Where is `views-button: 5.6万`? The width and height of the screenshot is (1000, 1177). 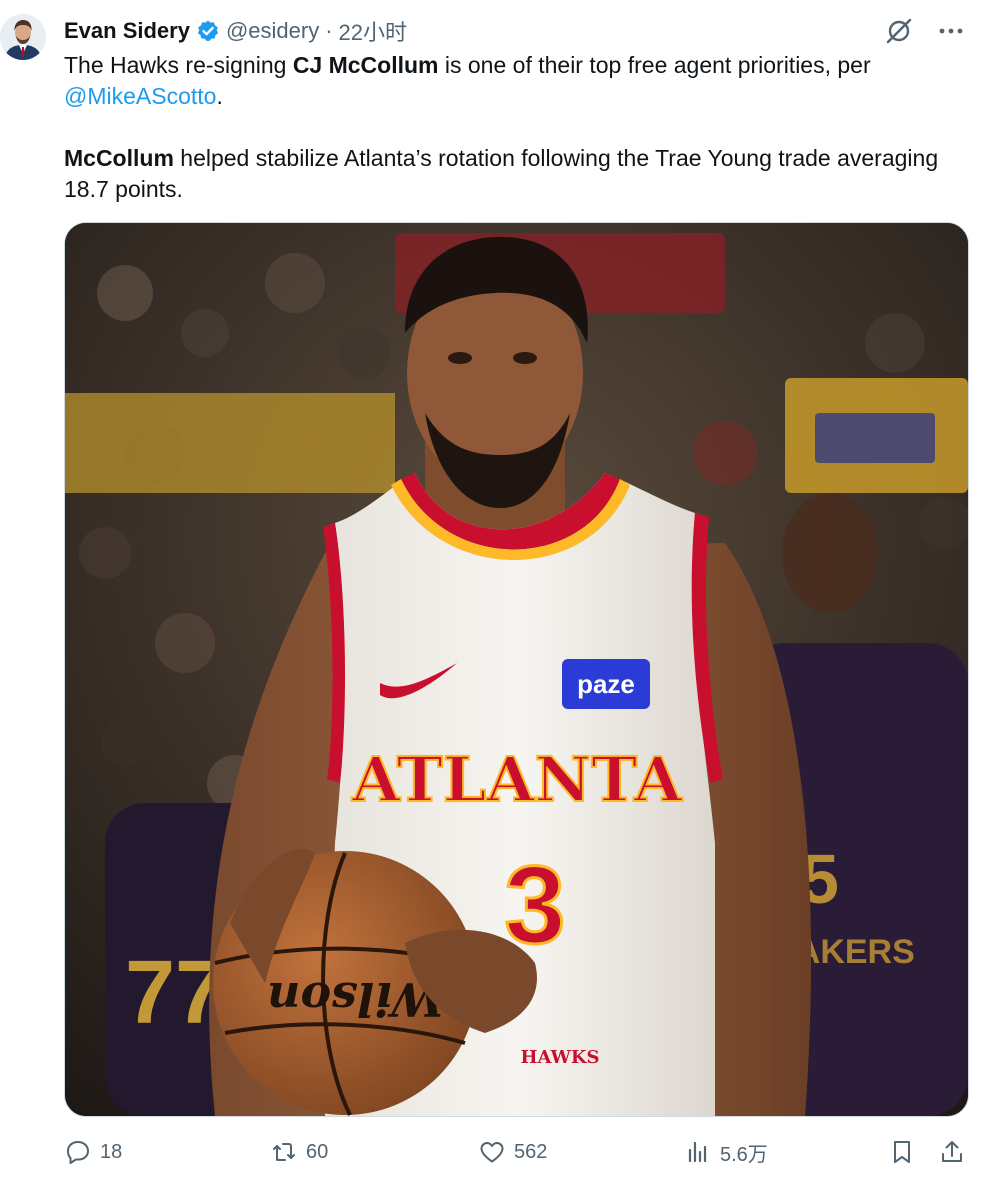 views-button: 5.6万 is located at coordinates (726, 1152).